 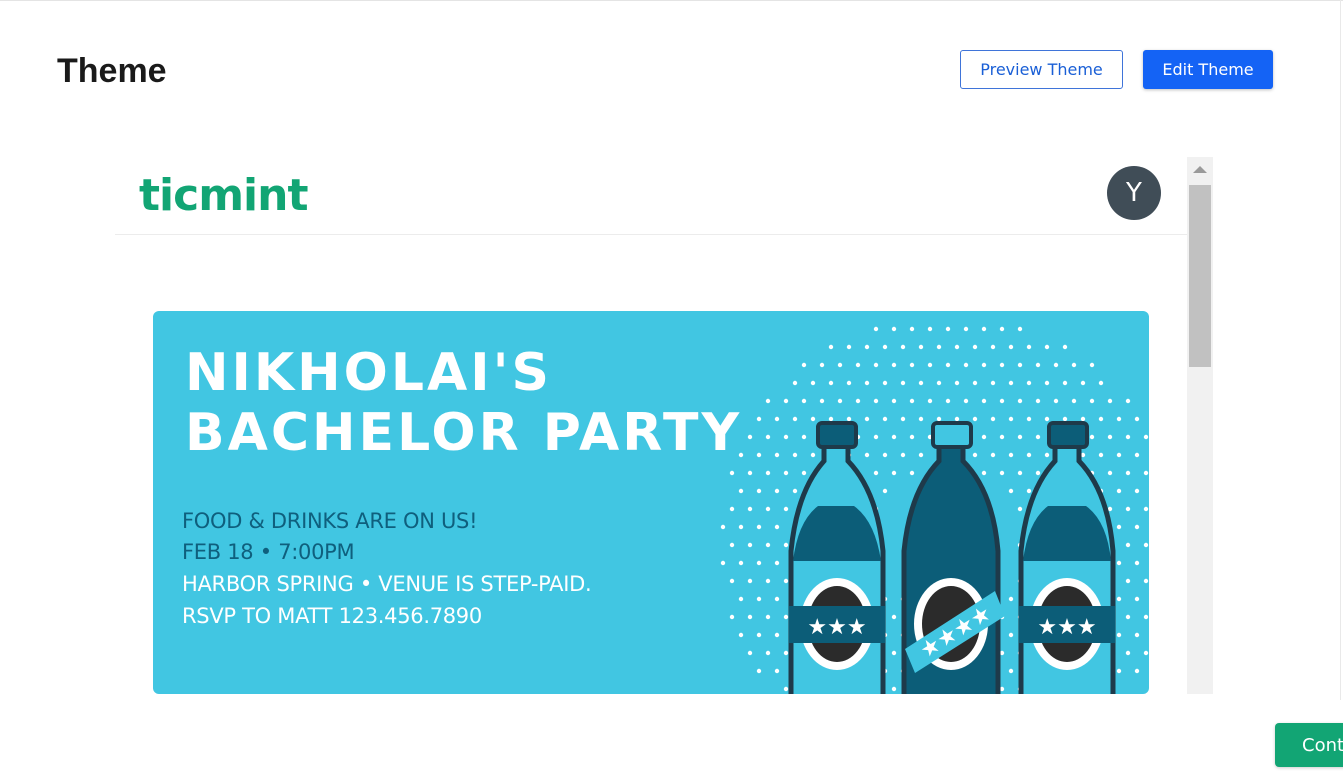 What do you see at coordinates (1134, 193) in the screenshot?
I see `user-avatar: Y` at bounding box center [1134, 193].